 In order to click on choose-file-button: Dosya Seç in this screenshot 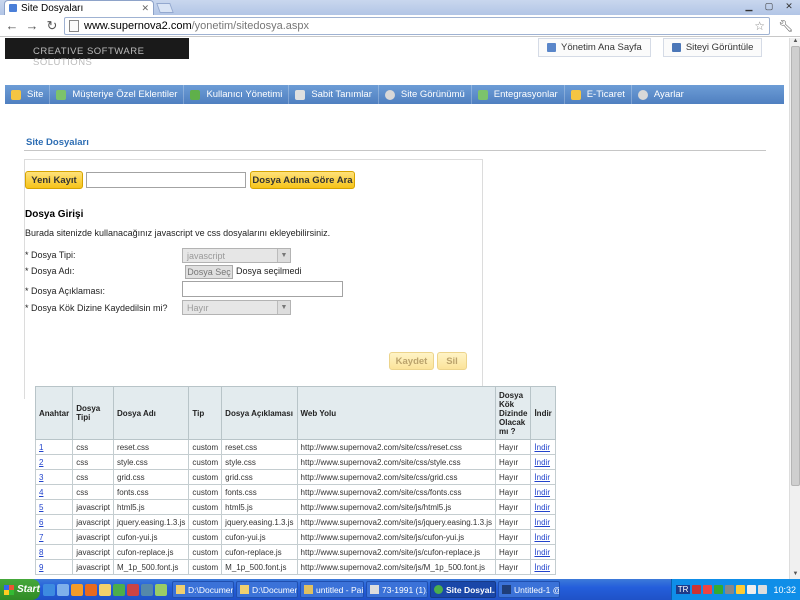, I will do `click(209, 272)`.